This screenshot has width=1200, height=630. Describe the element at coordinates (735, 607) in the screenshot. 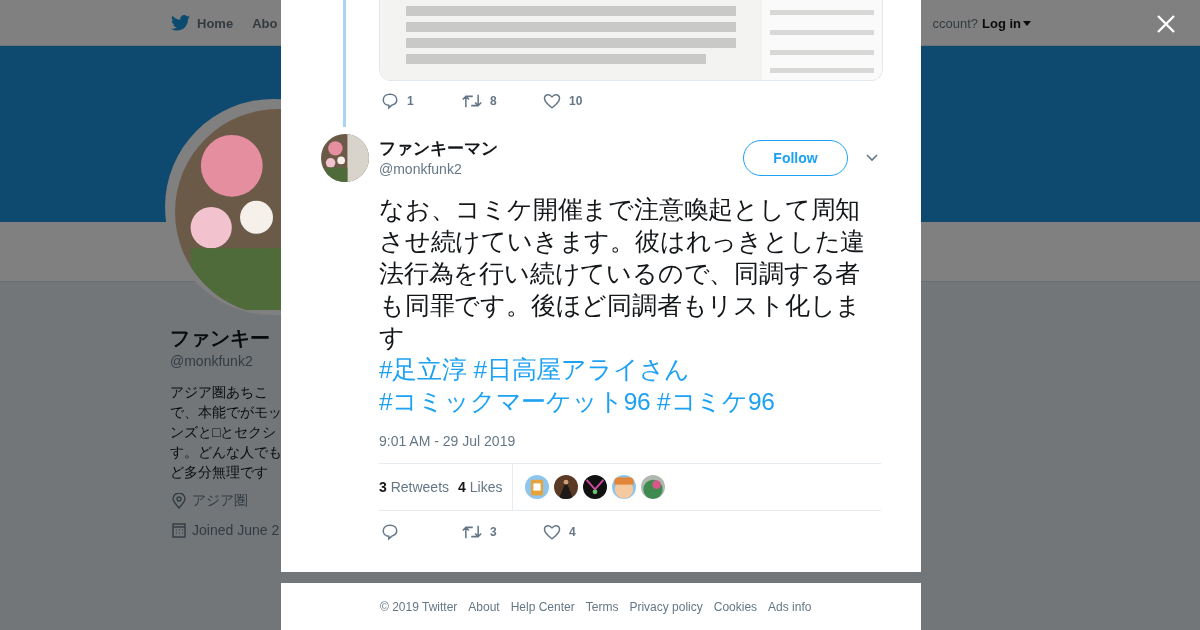

I see `footer-link: Cookies` at that location.